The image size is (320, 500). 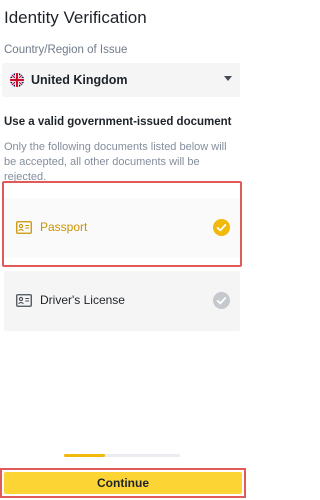 I want to click on passport-option: Passport, so click(x=122, y=228).